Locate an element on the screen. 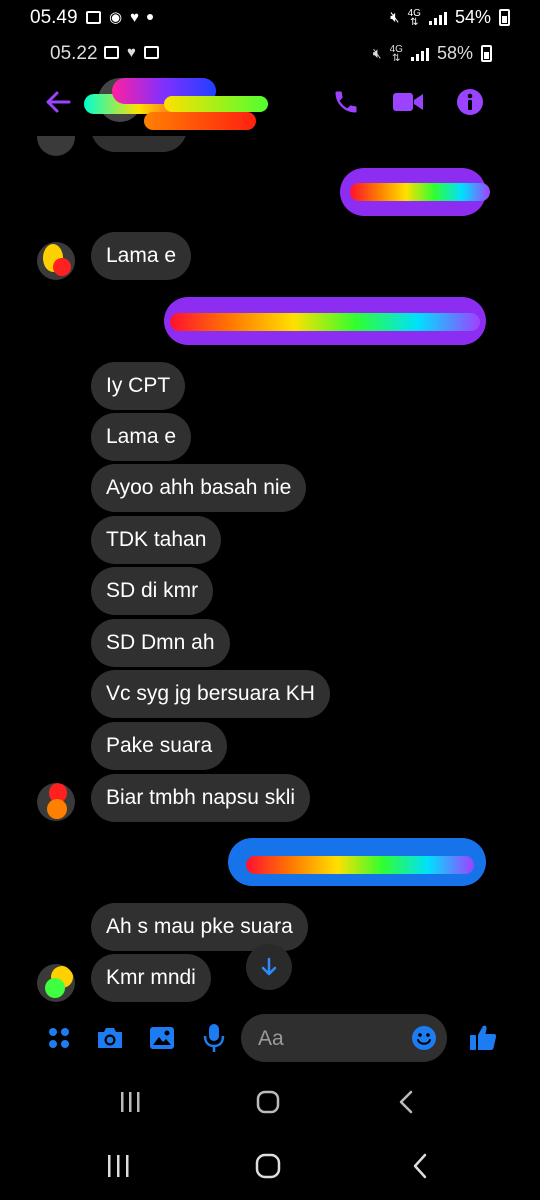 Image resolution: width=540 pixels, height=1200 pixels. navigation-bar-inner is located at coordinates (270, 1102).